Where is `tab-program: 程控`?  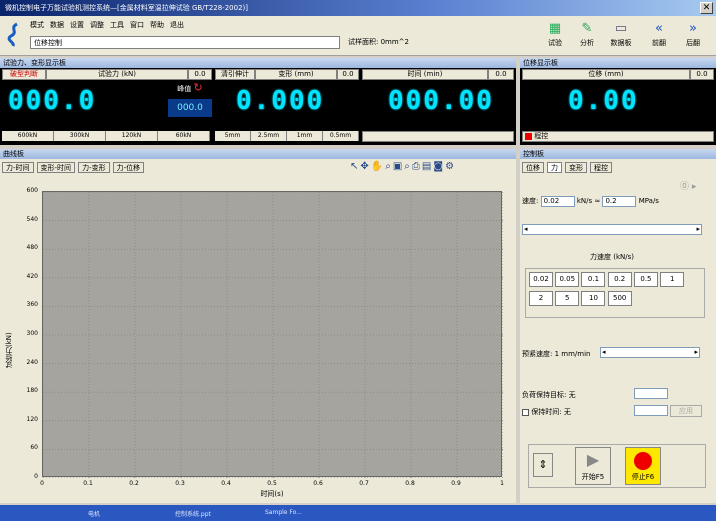
tab-program: 程控 is located at coordinates (601, 167).